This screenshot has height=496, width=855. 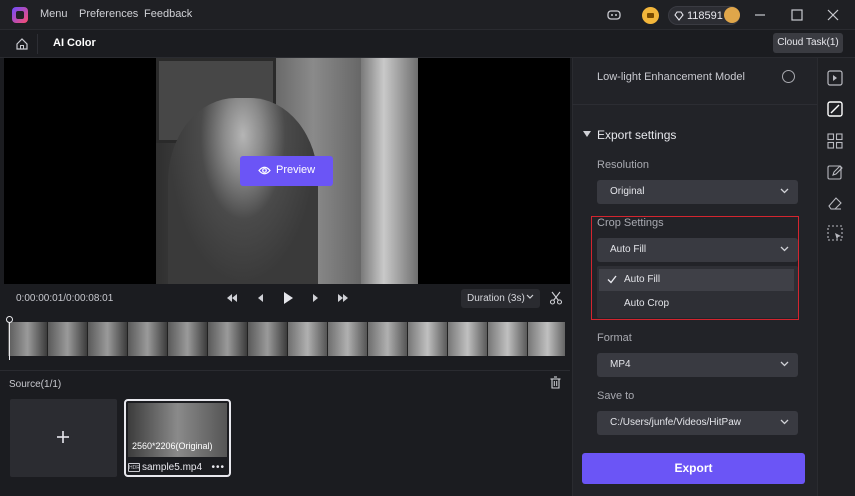 What do you see at coordinates (9, 338) in the screenshot?
I see `playhead-handle` at bounding box center [9, 338].